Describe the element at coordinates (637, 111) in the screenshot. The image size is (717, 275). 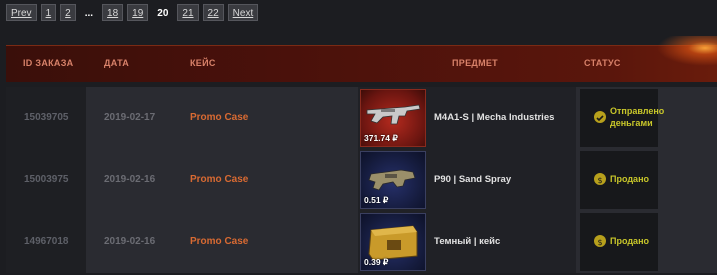
I see `status-text-line1: Отправлено` at that location.